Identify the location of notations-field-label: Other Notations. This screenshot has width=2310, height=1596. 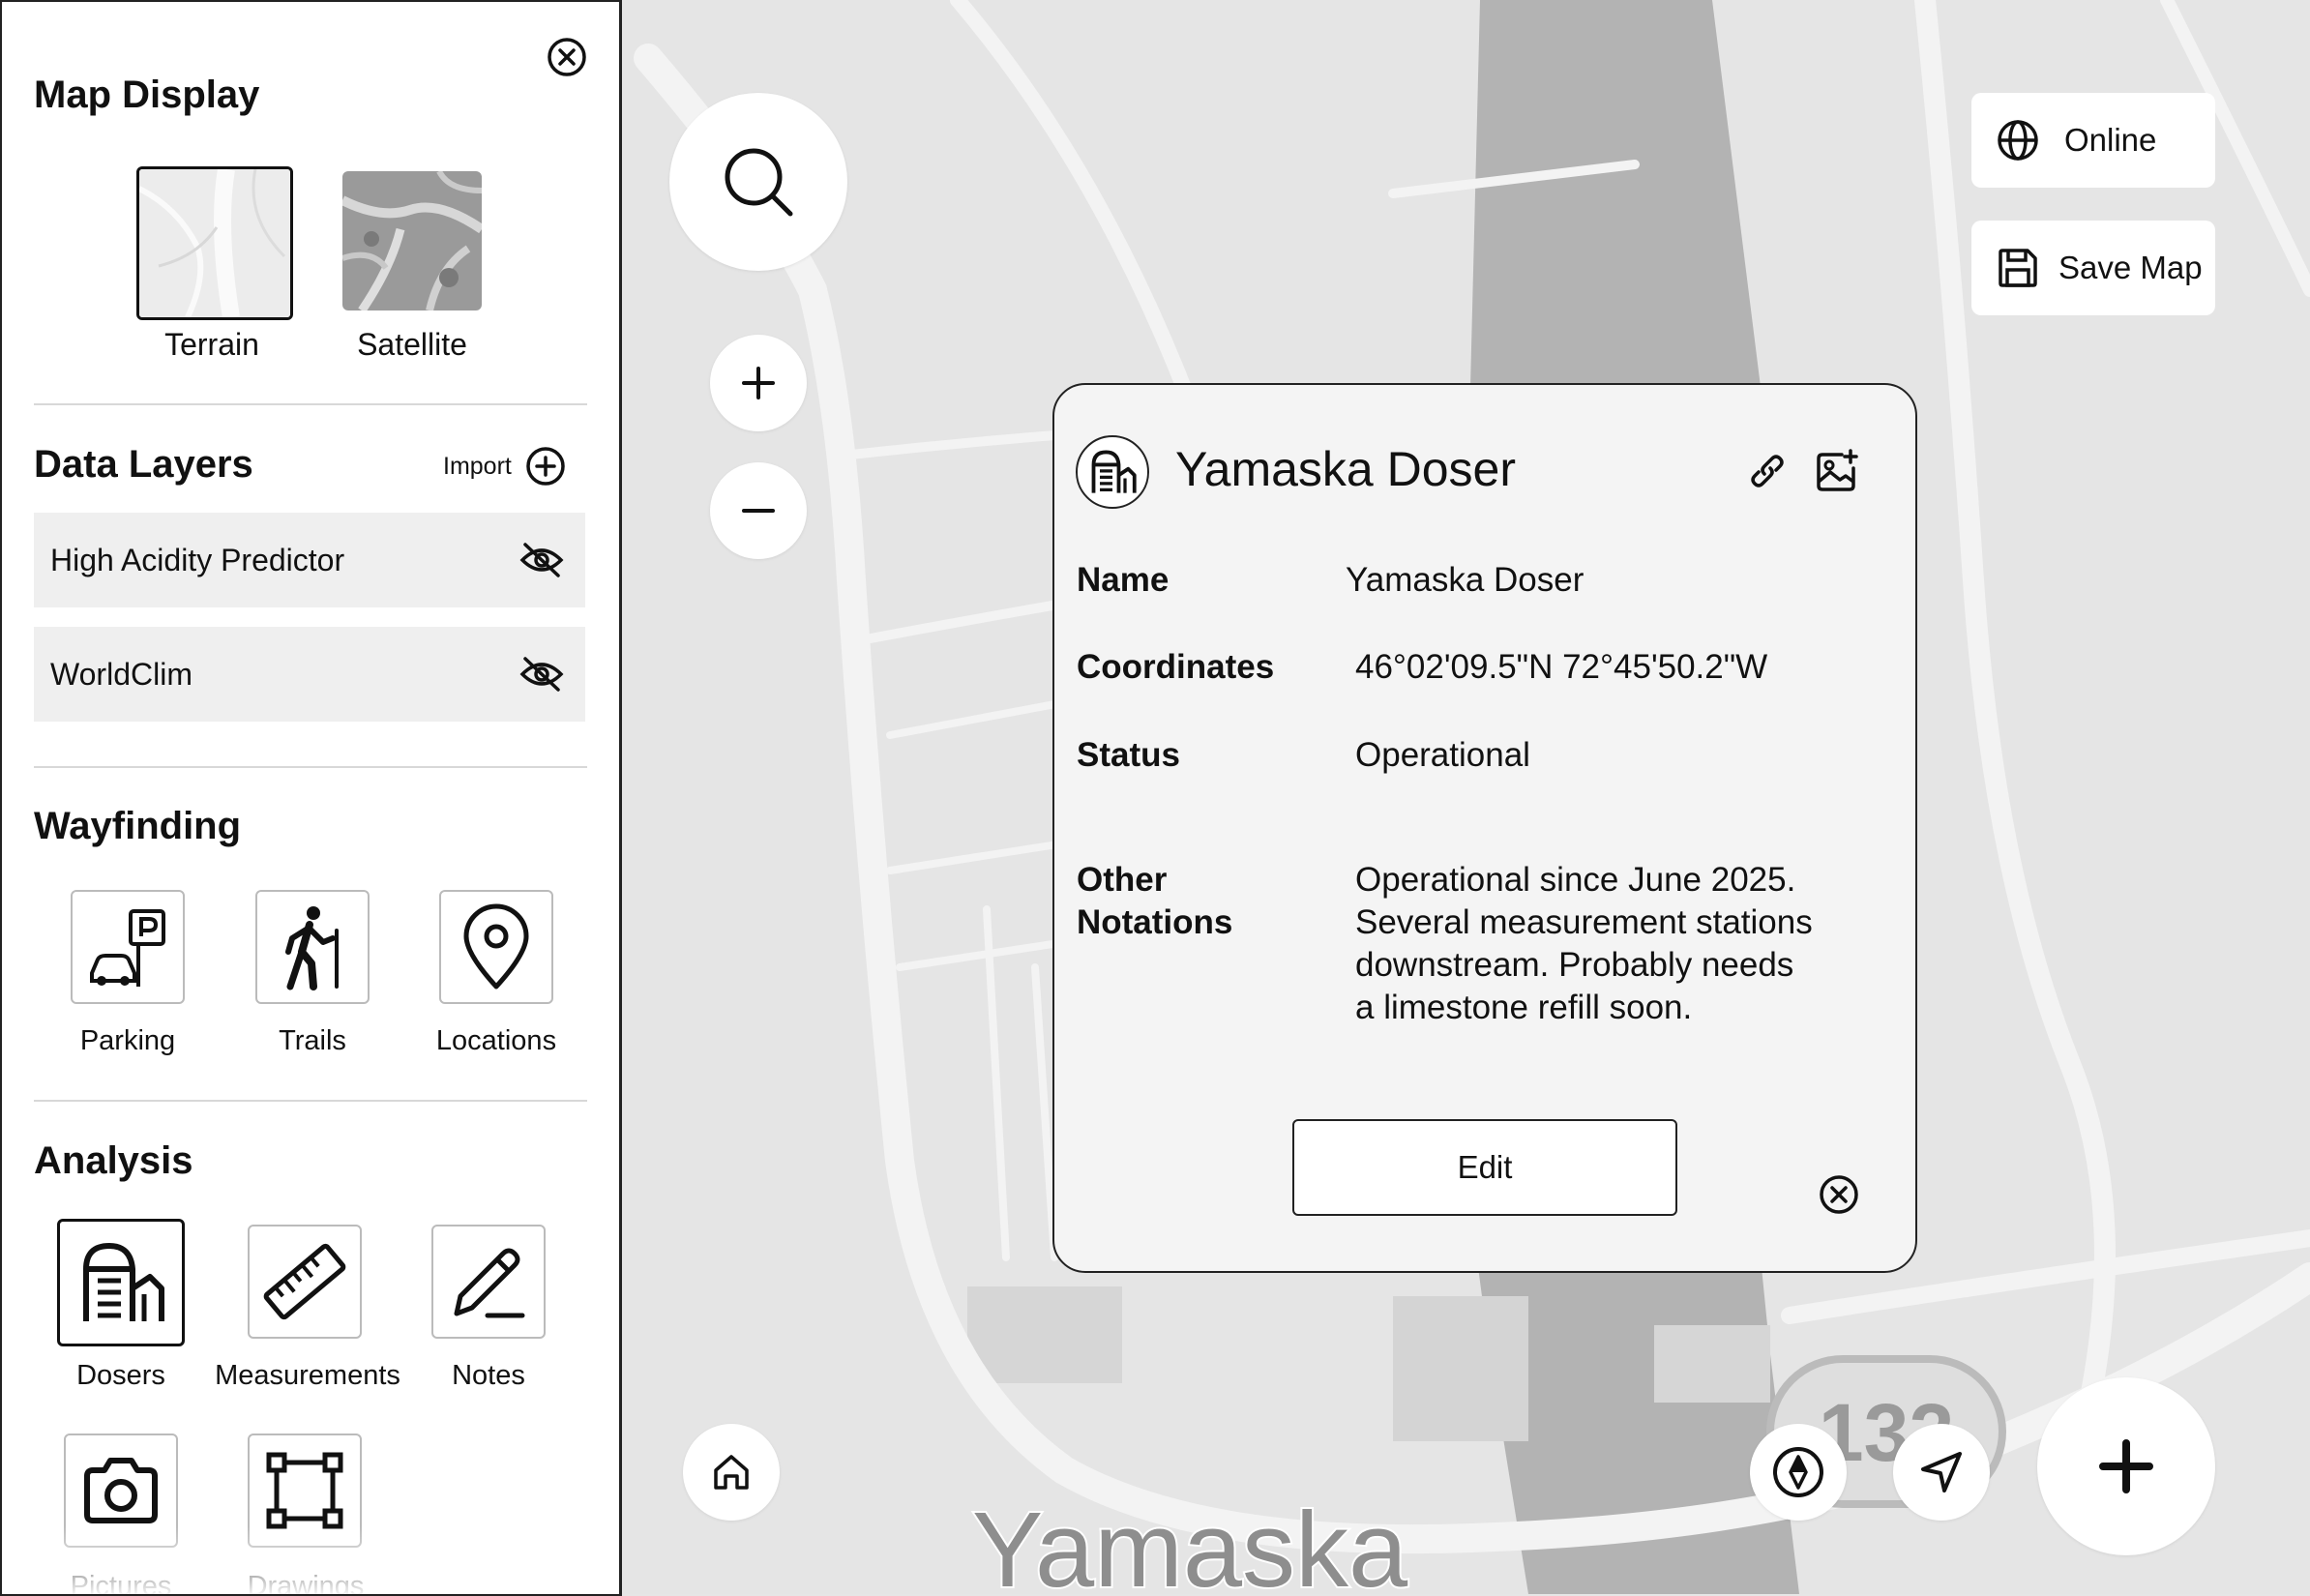
(1154, 901).